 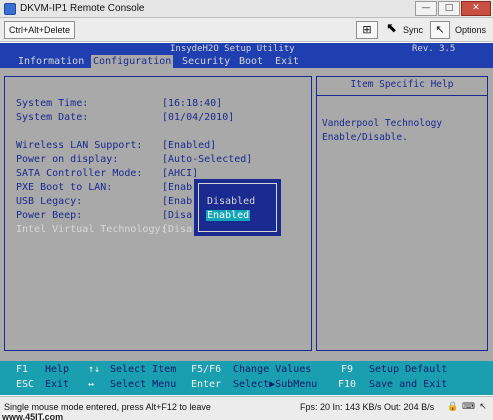 I want to click on window-controls: — □ ✕, so click(x=453, y=8).